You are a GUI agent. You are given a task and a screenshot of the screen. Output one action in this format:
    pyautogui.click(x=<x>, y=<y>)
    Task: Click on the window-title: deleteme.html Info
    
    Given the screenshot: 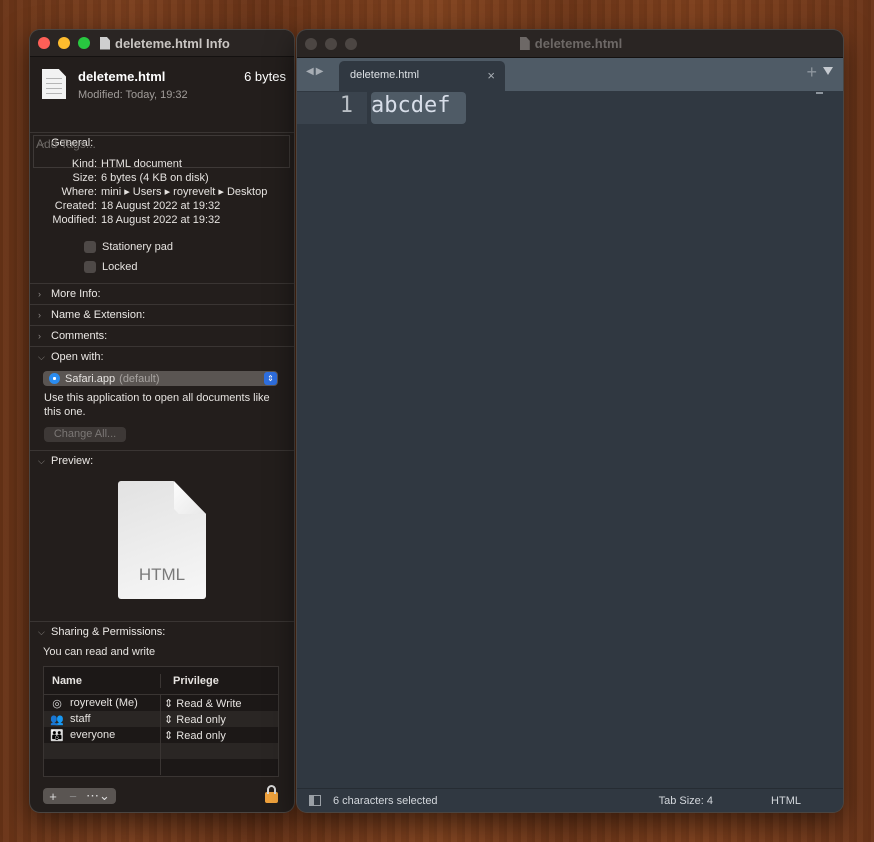 What is the action you would take?
    pyautogui.click(x=172, y=43)
    